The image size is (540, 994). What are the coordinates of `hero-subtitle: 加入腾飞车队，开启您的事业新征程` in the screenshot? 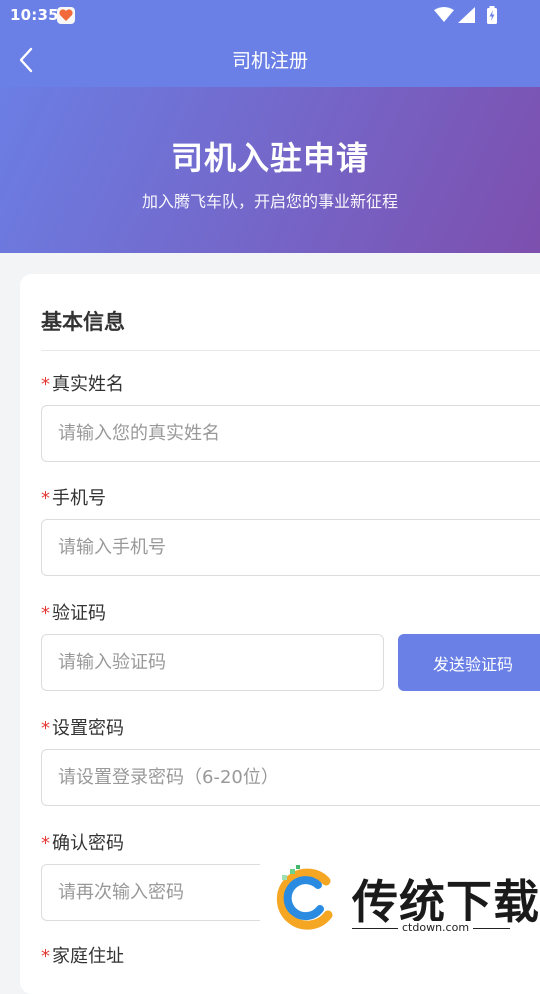 It's located at (269, 201).